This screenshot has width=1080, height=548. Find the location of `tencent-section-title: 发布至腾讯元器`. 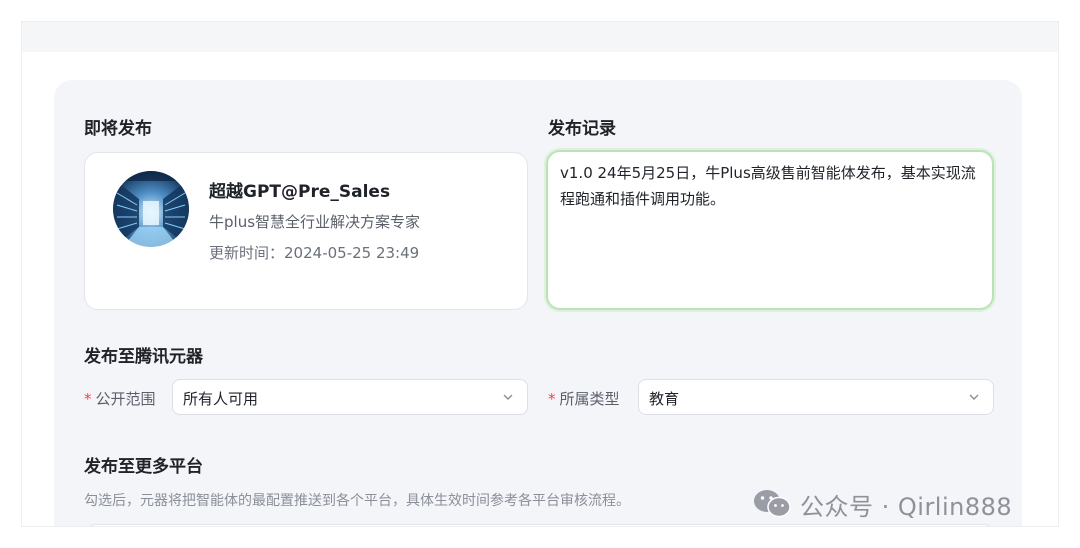

tencent-section-title: 发布至腾讯元器 is located at coordinates (143, 357).